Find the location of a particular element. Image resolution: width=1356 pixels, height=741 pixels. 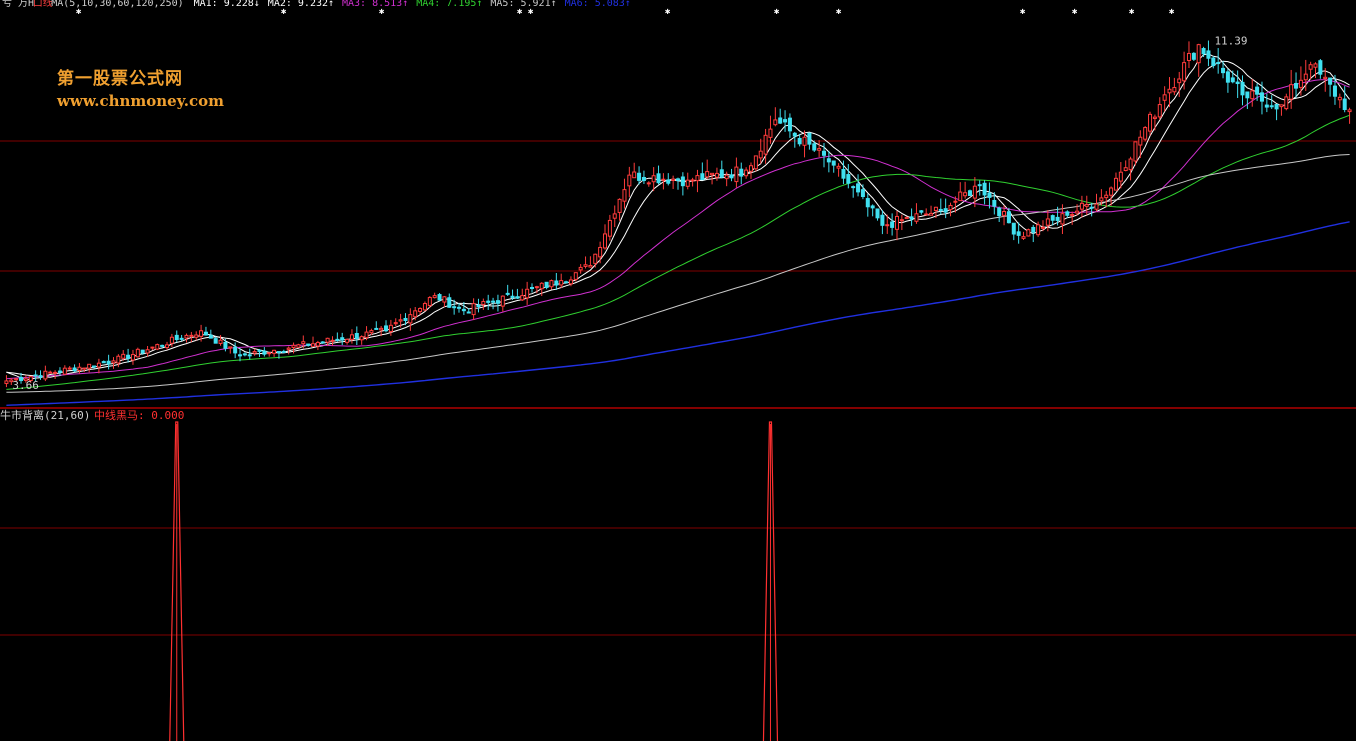

watermark-url: www.chnmoney.com is located at coordinates (140, 101).